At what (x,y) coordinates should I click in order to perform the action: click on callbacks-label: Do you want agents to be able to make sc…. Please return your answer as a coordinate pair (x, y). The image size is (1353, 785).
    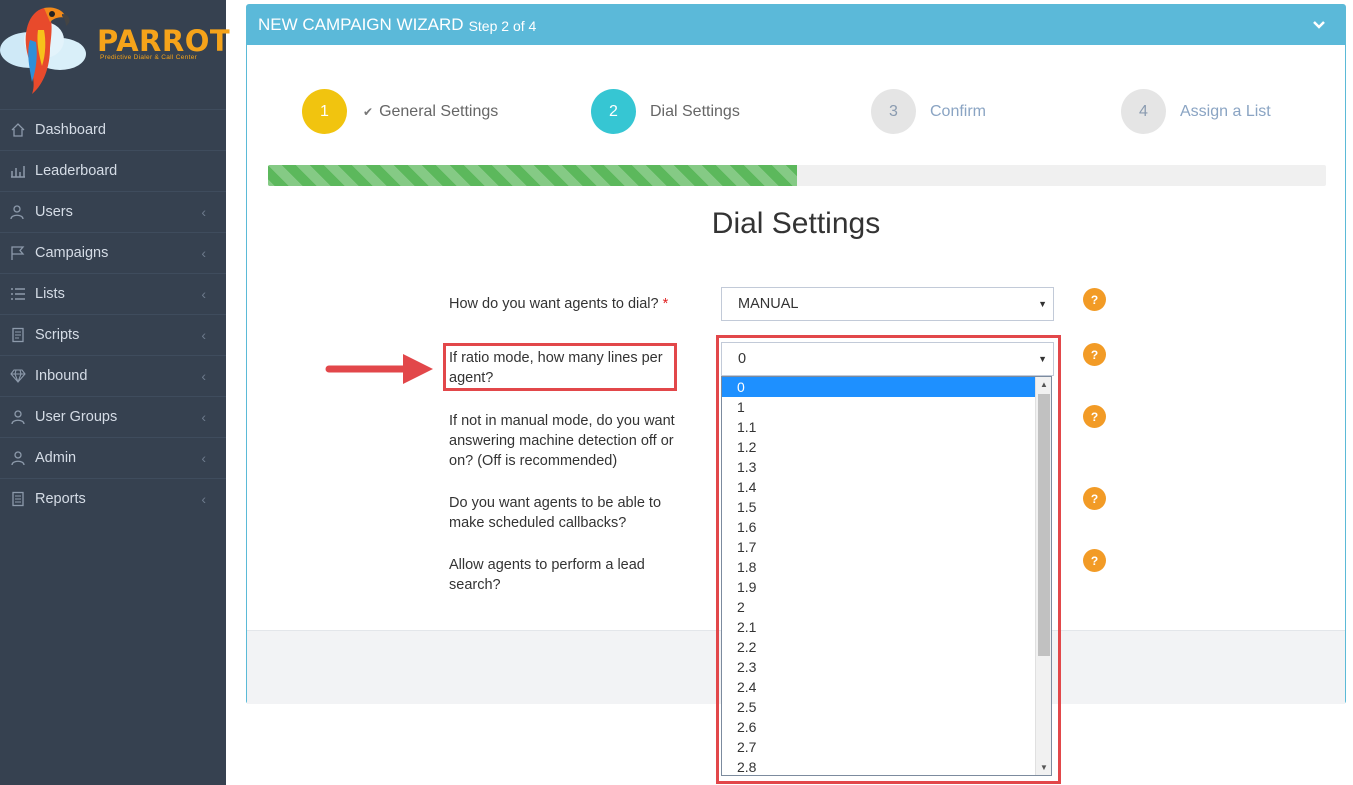
    Looking at the image, I should click on (555, 513).